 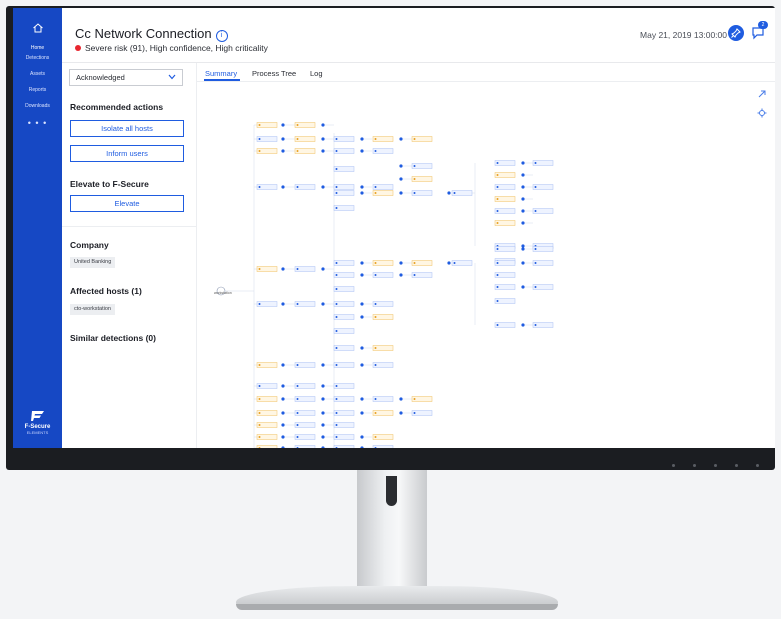 I want to click on isolate-all-hosts-button: Isolate all hosts, so click(x=127, y=128).